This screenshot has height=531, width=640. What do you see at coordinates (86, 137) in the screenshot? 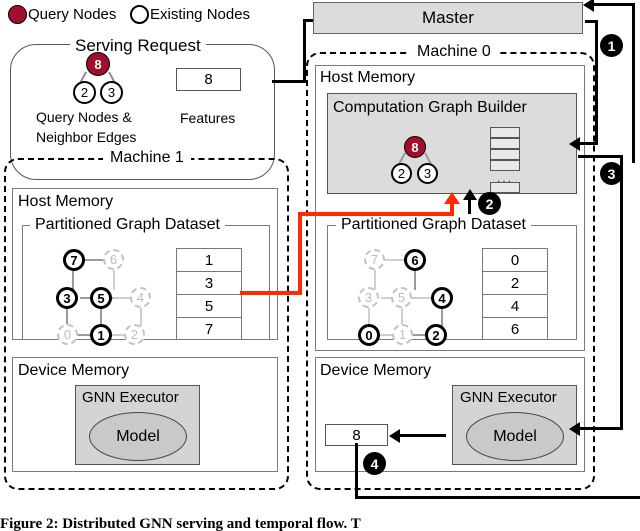
I see `request-graph-caption-line2: Neighbor Edges` at bounding box center [86, 137].